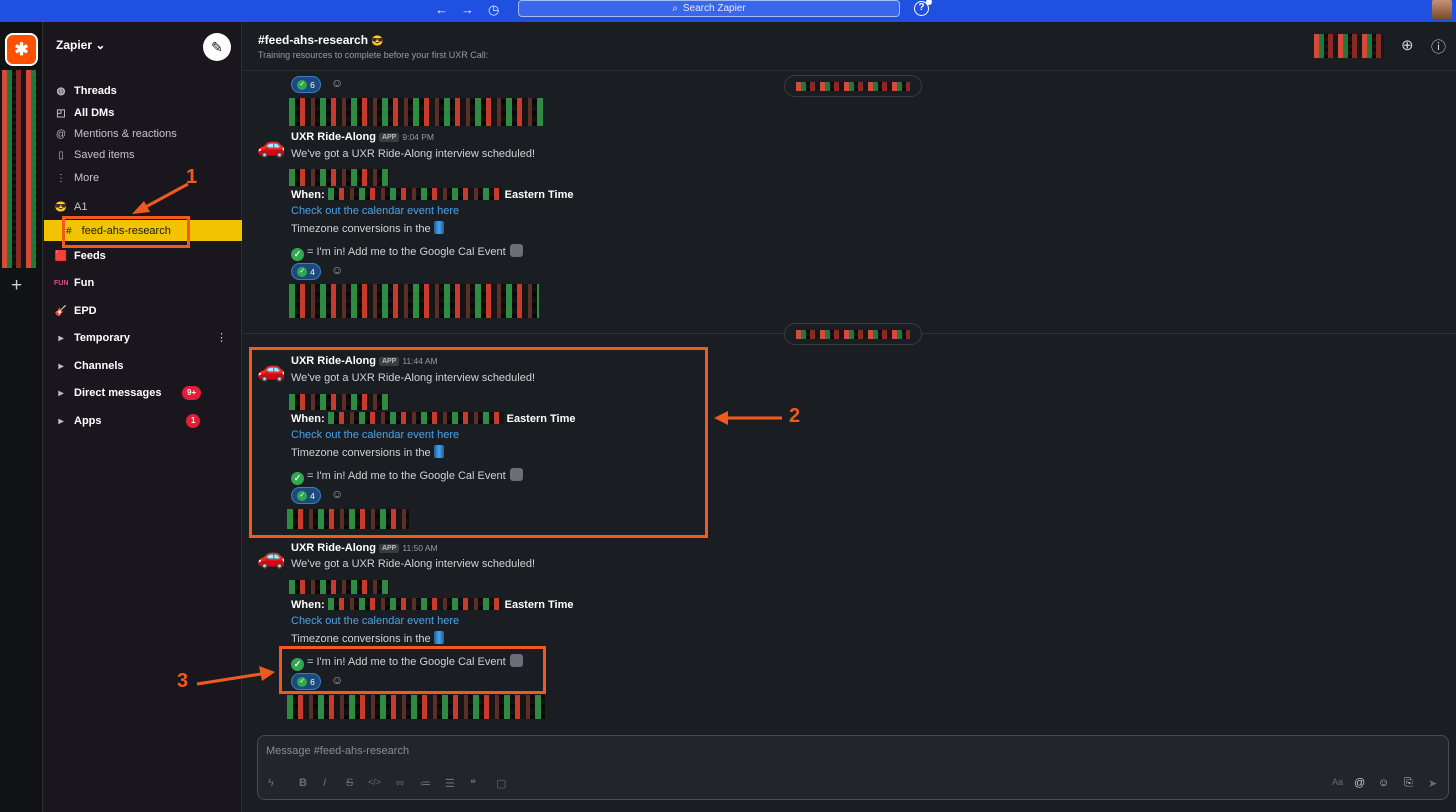 Image resolution: width=1456 pixels, height=812 pixels. What do you see at coordinates (1408, 783) in the screenshot?
I see `attach-icon: ⎘` at bounding box center [1408, 783].